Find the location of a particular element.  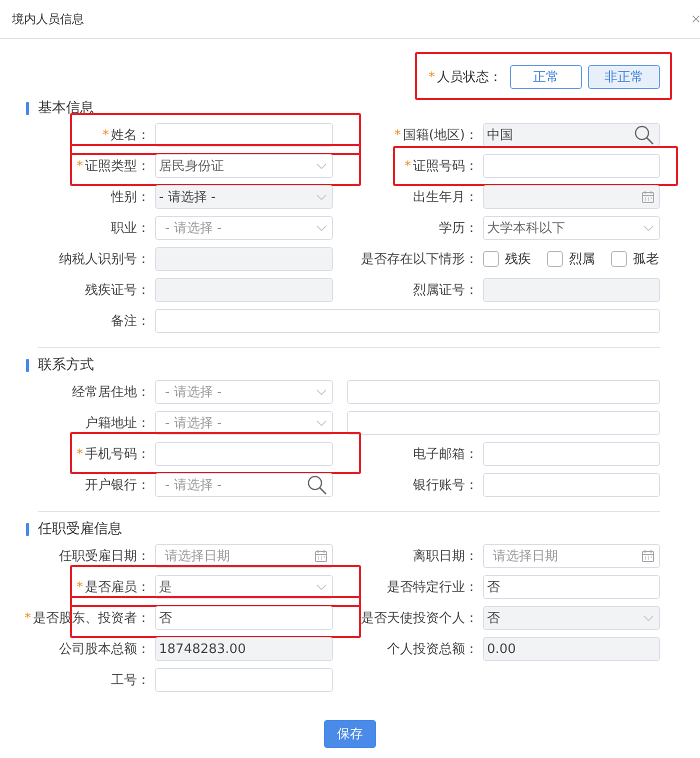

field-label: 开户银行： is located at coordinates (117, 485).